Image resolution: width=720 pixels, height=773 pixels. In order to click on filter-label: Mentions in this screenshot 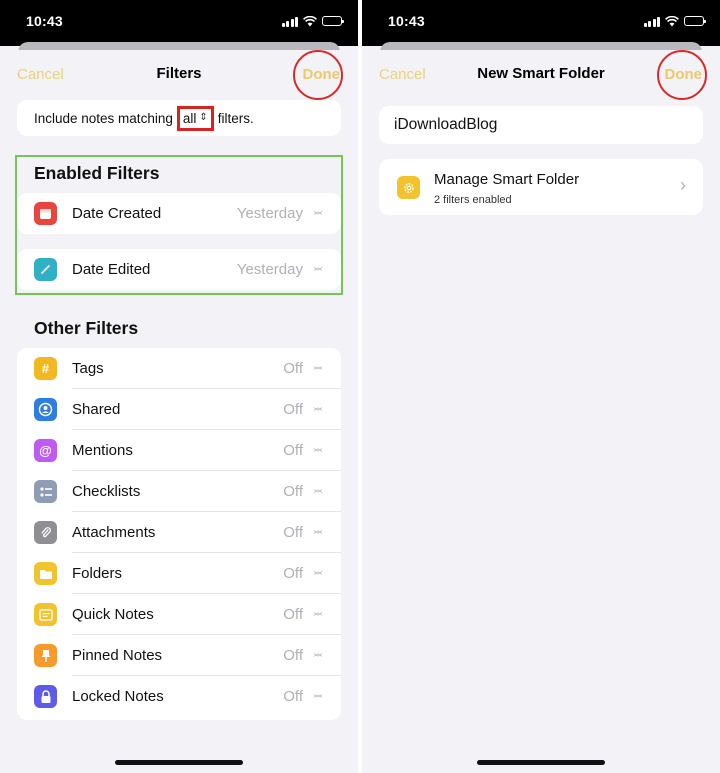, I will do `click(102, 450)`.